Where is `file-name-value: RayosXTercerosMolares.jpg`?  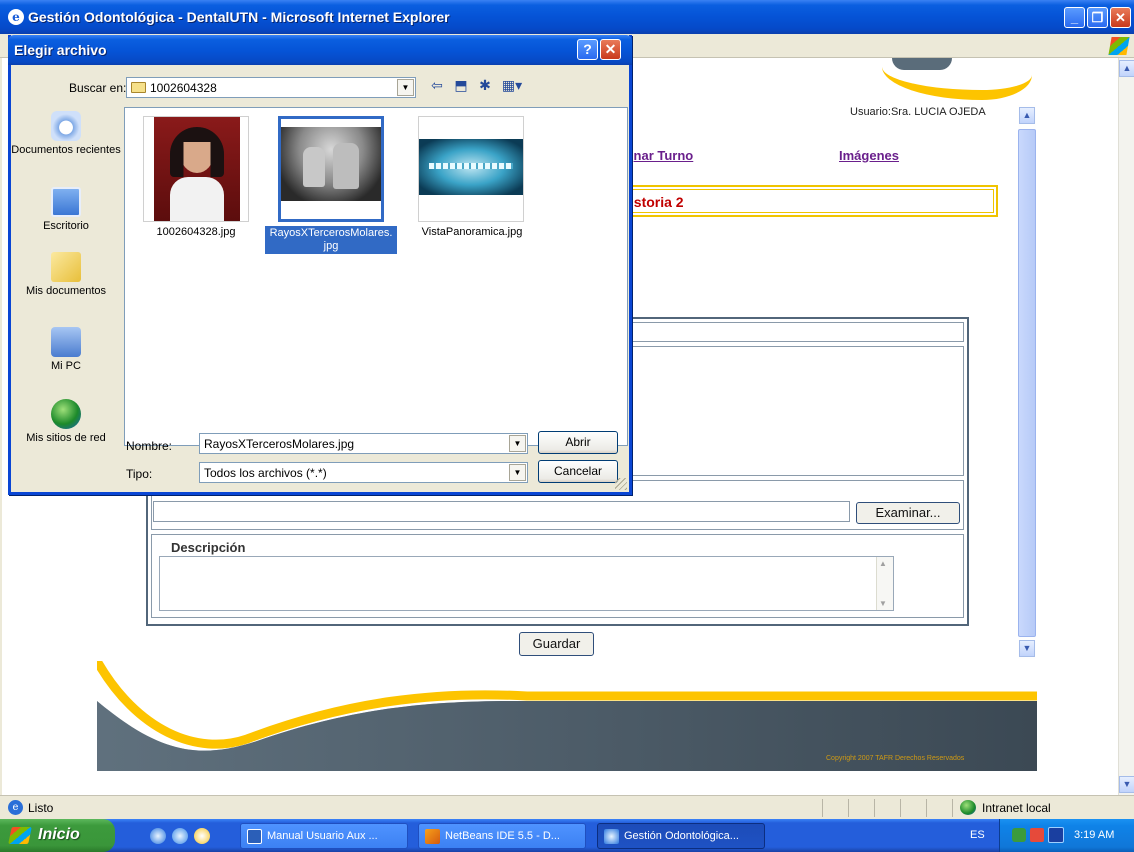
file-name-value: RayosXTercerosMolares.jpg is located at coordinates (279, 444).